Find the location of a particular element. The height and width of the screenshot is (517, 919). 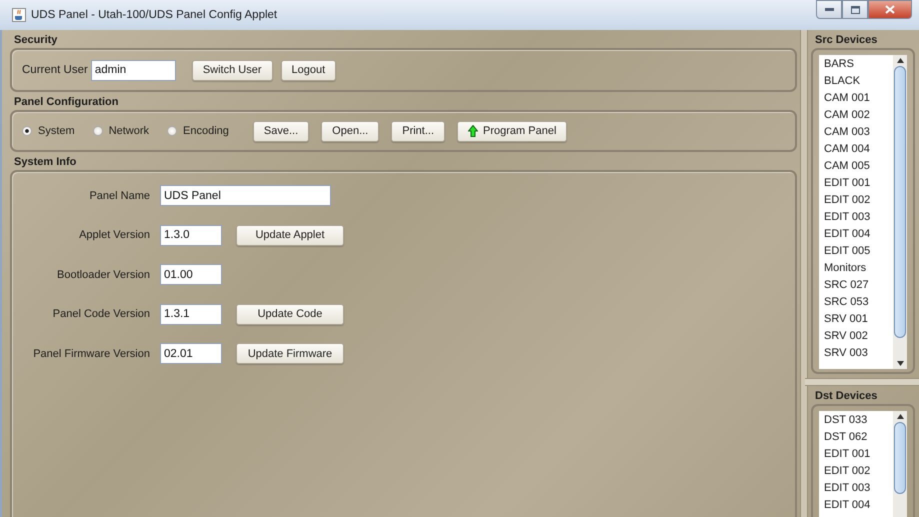

maximize-icon is located at coordinates (855, 10).